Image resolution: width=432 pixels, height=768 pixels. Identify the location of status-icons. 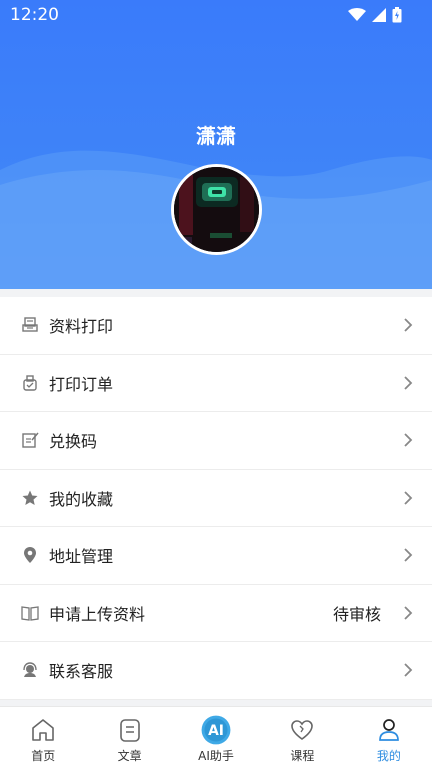
(375, 15).